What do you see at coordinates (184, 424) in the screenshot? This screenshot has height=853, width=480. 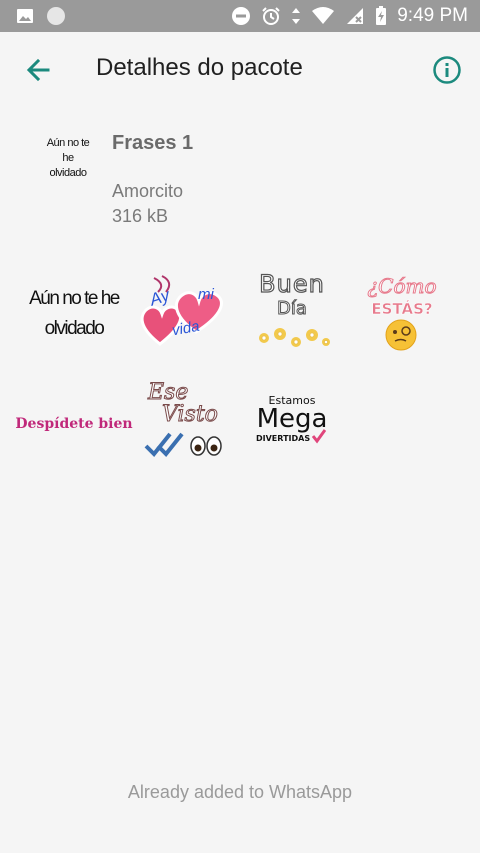 I see `sticker-ese-visto: Ese Visto` at bounding box center [184, 424].